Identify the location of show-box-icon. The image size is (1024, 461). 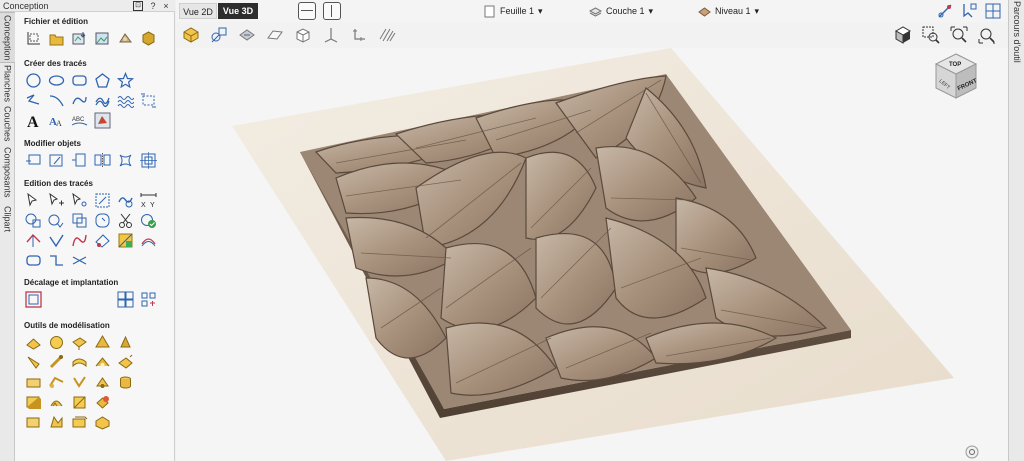
(303, 35).